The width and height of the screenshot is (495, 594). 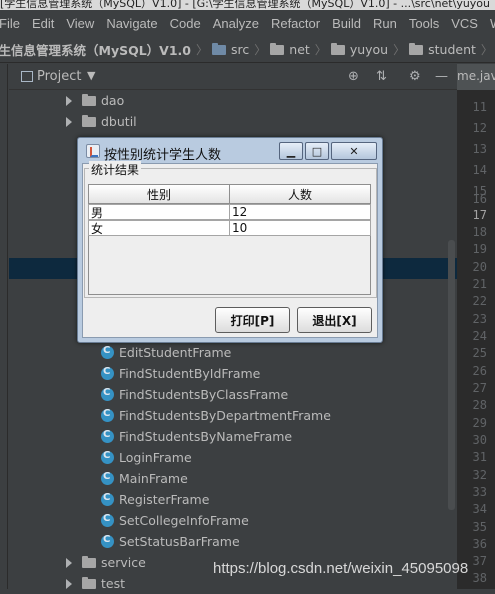 I want to click on breadcrumb-net-label: net, so click(x=299, y=49).